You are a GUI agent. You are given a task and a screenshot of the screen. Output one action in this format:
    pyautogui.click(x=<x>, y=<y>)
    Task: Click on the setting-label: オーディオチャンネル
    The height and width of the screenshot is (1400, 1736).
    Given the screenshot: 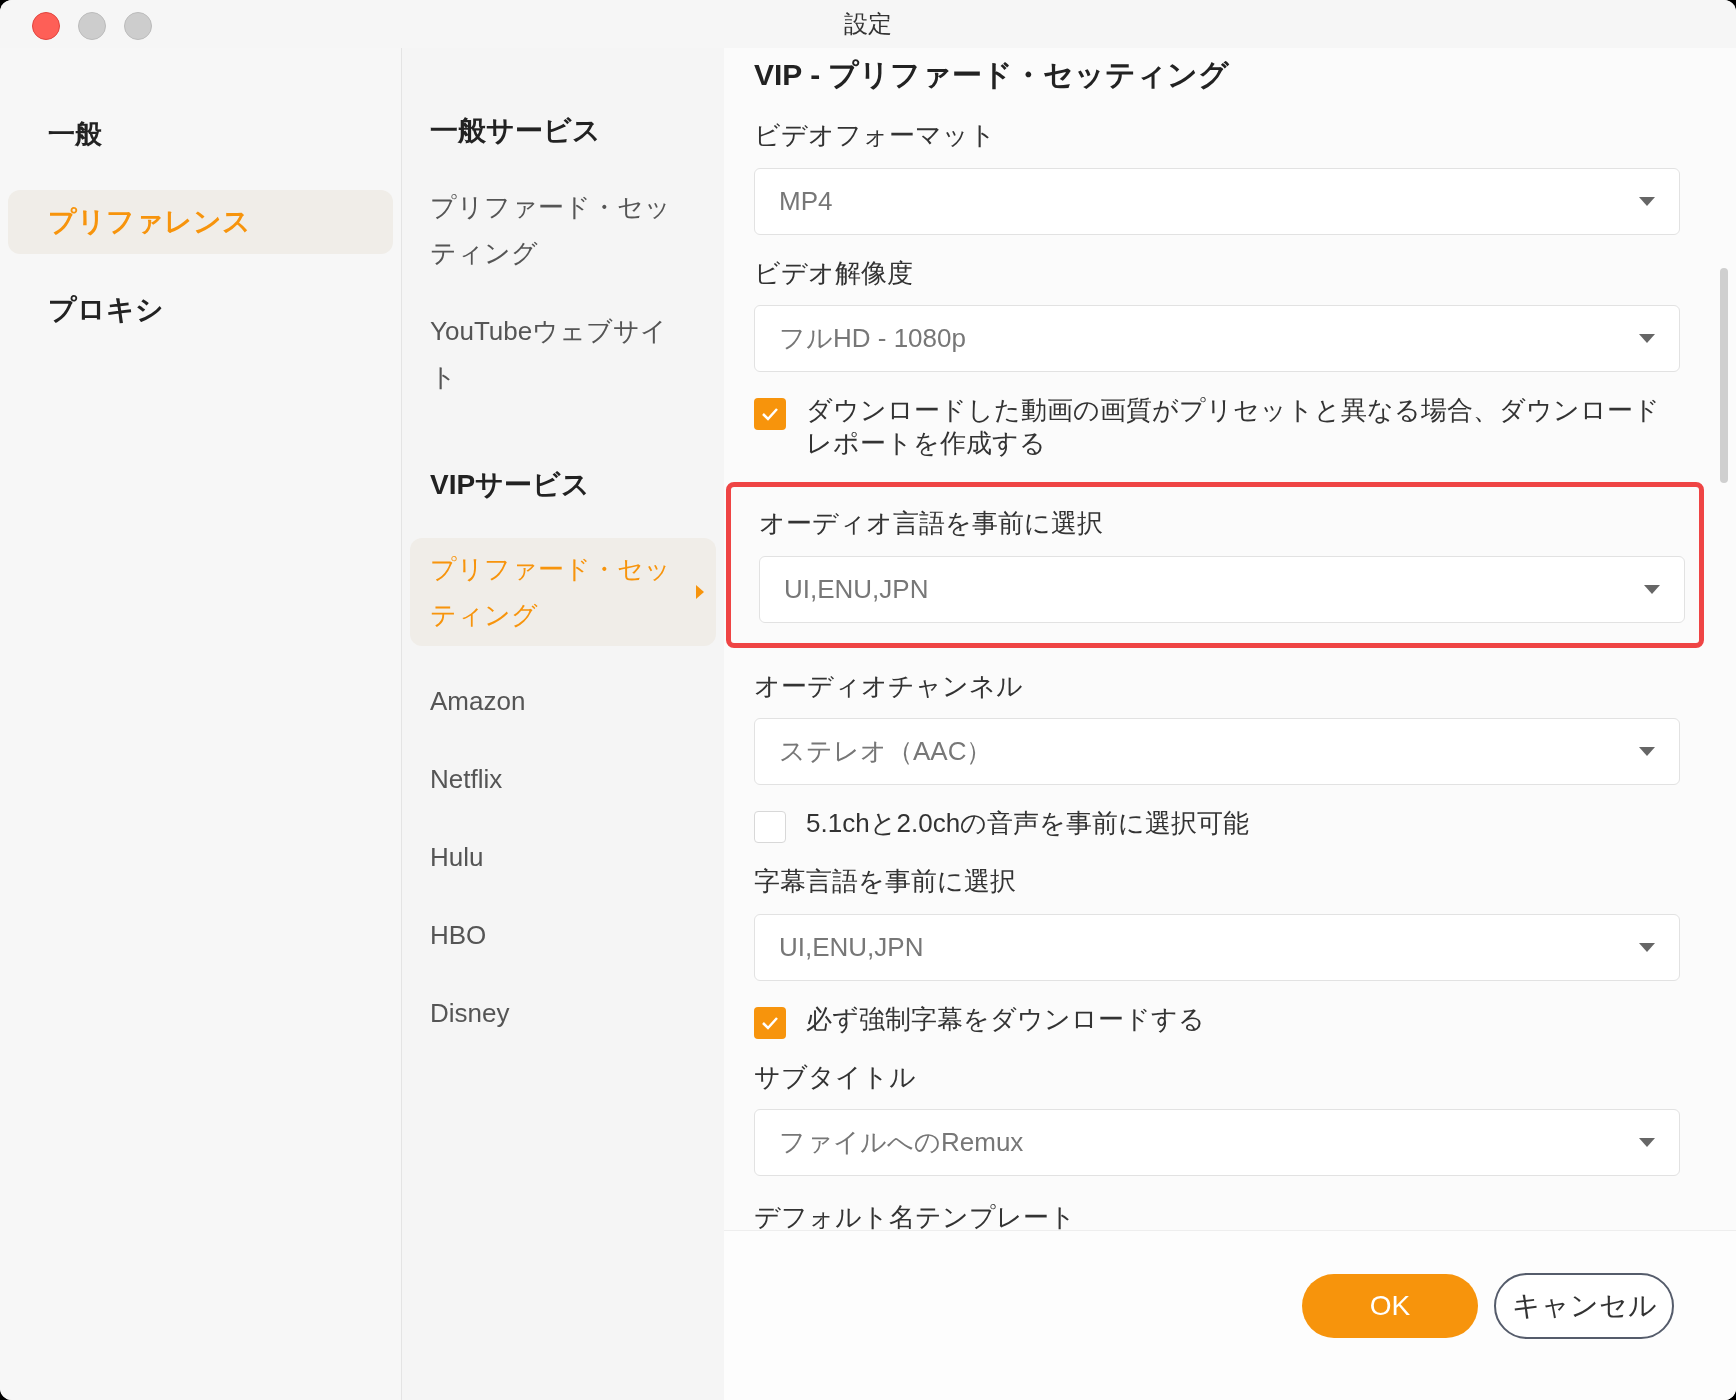 What is the action you would take?
    pyautogui.click(x=889, y=685)
    